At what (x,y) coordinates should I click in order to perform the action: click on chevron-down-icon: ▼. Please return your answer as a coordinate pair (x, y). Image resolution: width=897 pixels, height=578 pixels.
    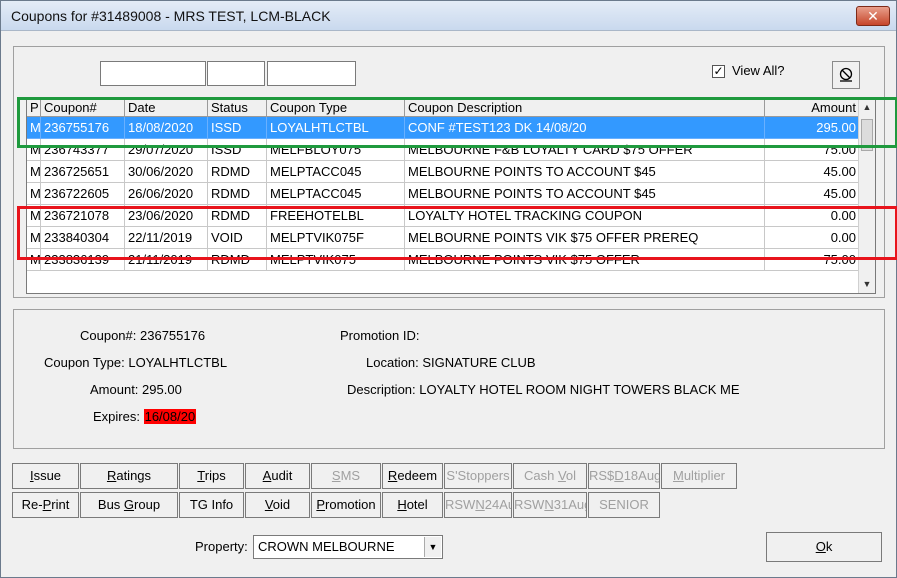
    Looking at the image, I should click on (432, 547).